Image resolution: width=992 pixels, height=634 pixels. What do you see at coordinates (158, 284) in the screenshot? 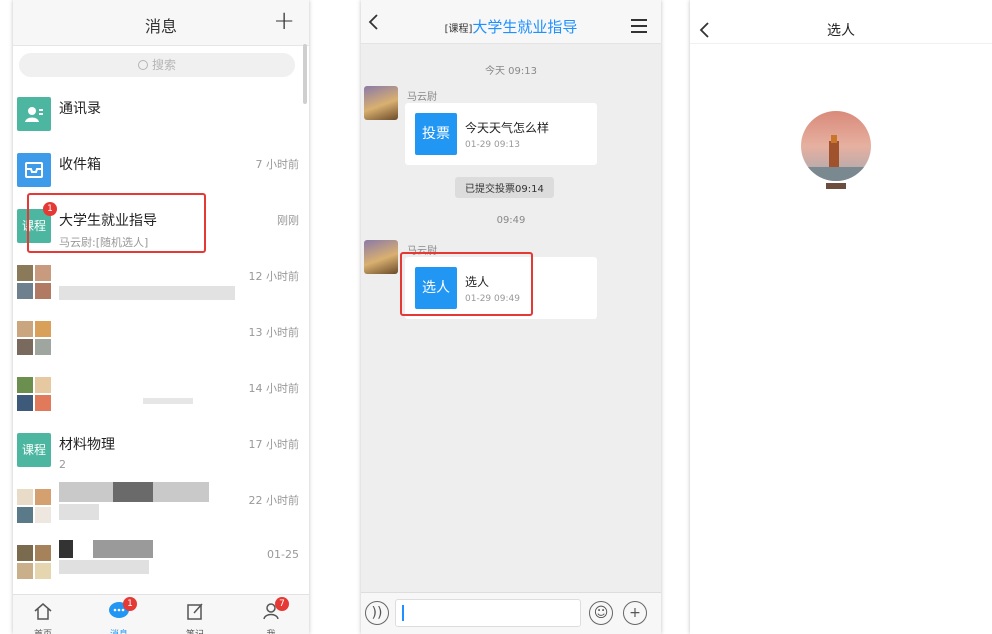
I see `list-item: 12 小时前` at bounding box center [158, 284].